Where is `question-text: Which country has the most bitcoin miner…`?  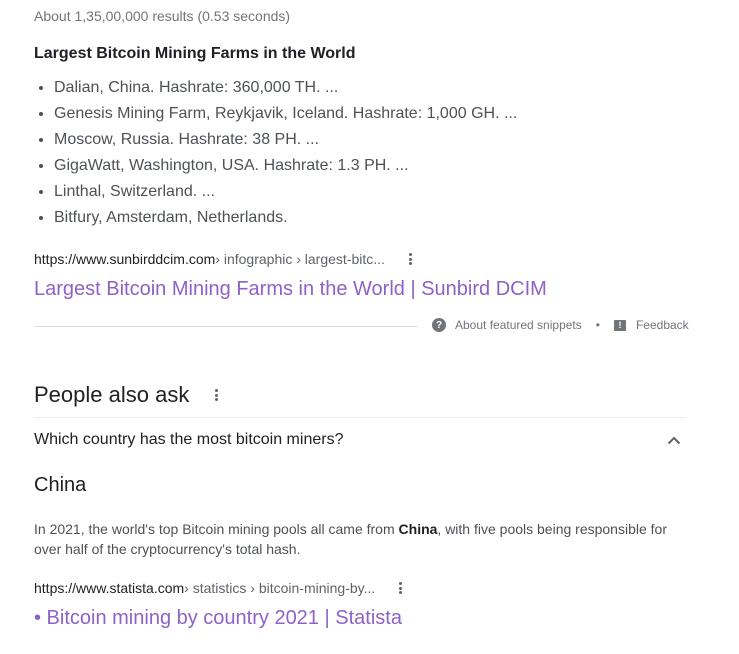
question-text: Which country has the most bitcoin miner… is located at coordinates (189, 439).